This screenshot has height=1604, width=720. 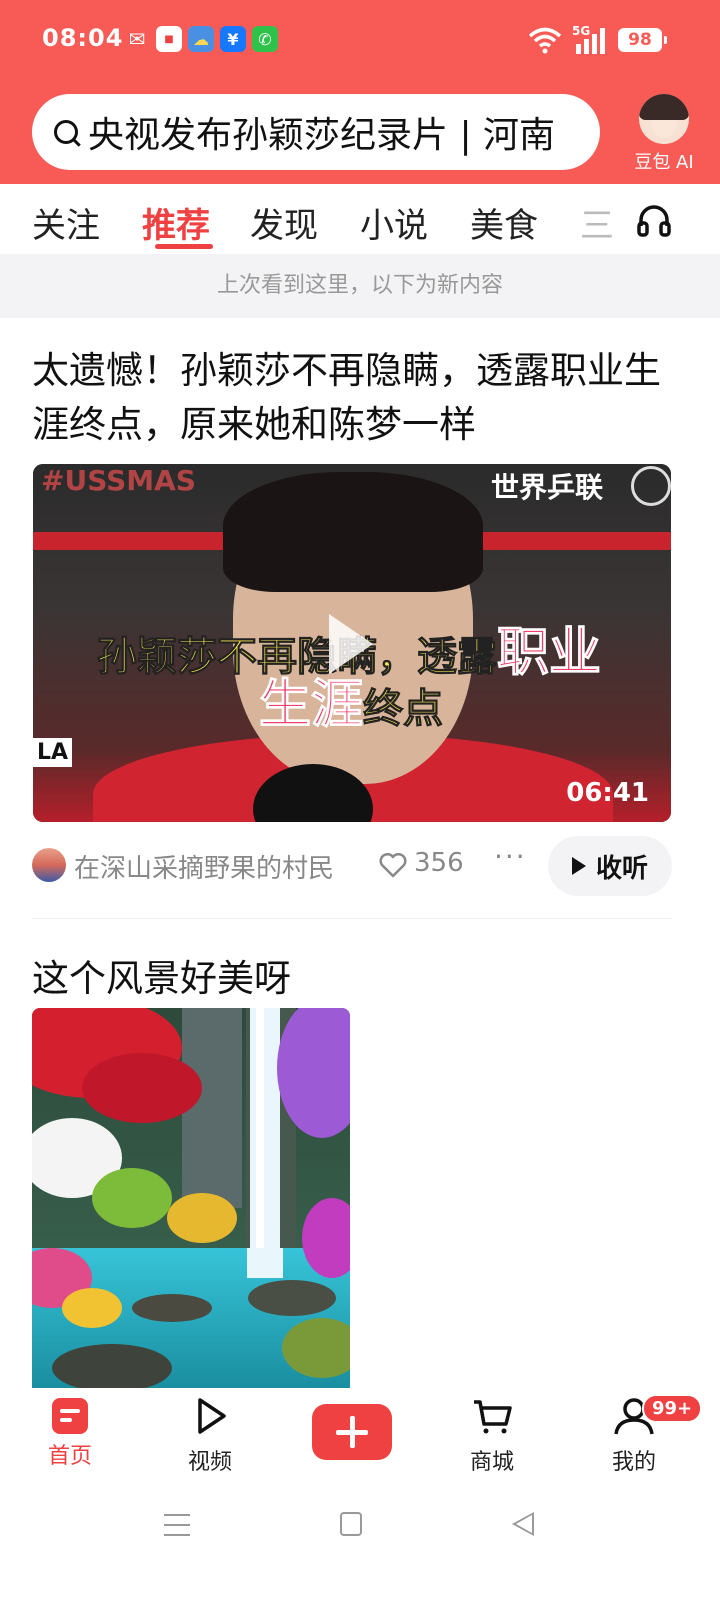 What do you see at coordinates (607, 793) in the screenshot?
I see `video-duration: 06:41` at bounding box center [607, 793].